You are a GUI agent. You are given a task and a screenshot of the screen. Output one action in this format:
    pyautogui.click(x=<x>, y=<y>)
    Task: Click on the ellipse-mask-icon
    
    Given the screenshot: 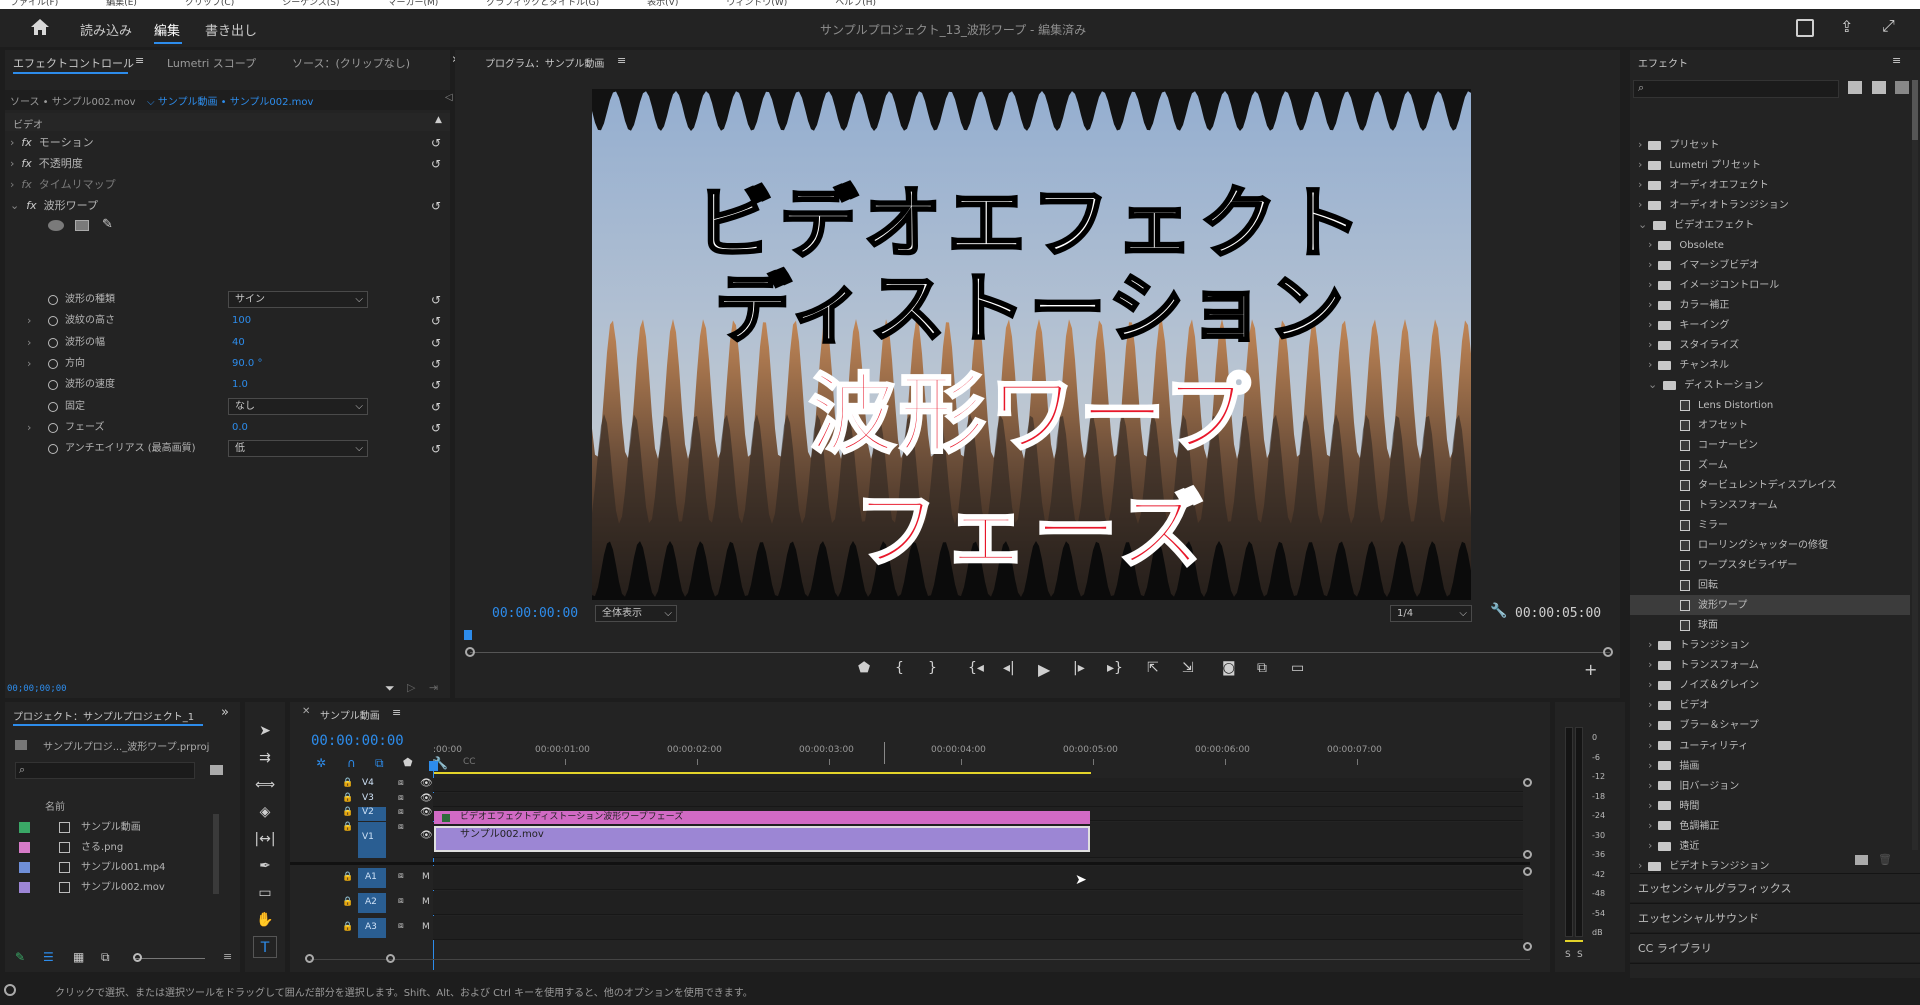 What is the action you would take?
    pyautogui.click(x=56, y=225)
    